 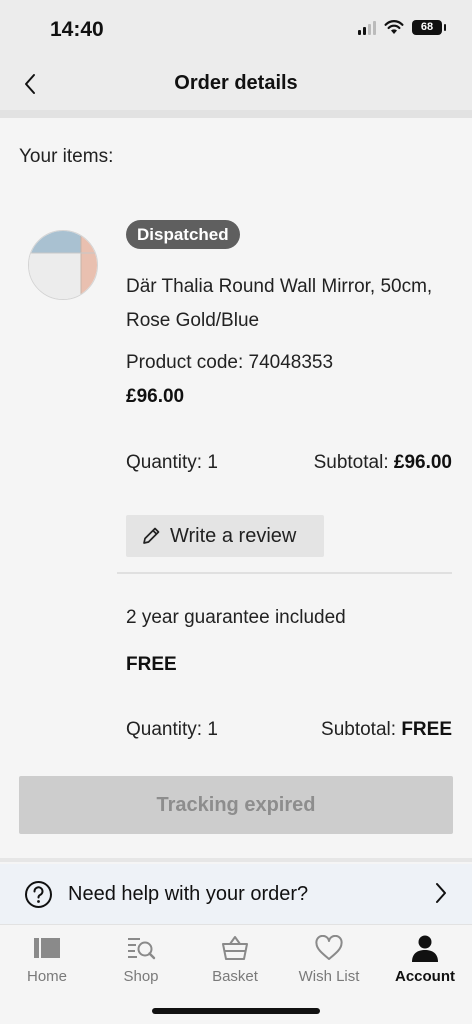 What do you see at coordinates (236, 29) in the screenshot?
I see `status-bar: 14:40 68` at bounding box center [236, 29].